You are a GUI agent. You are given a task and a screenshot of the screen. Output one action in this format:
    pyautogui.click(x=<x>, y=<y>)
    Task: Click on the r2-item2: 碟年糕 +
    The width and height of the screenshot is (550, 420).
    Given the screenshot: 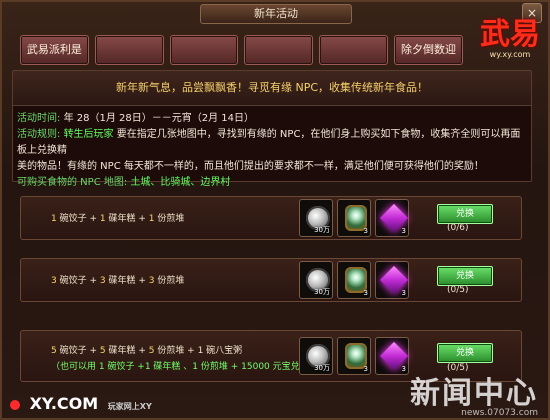 What is the action you would take?
    pyautogui.click(x=127, y=281)
    